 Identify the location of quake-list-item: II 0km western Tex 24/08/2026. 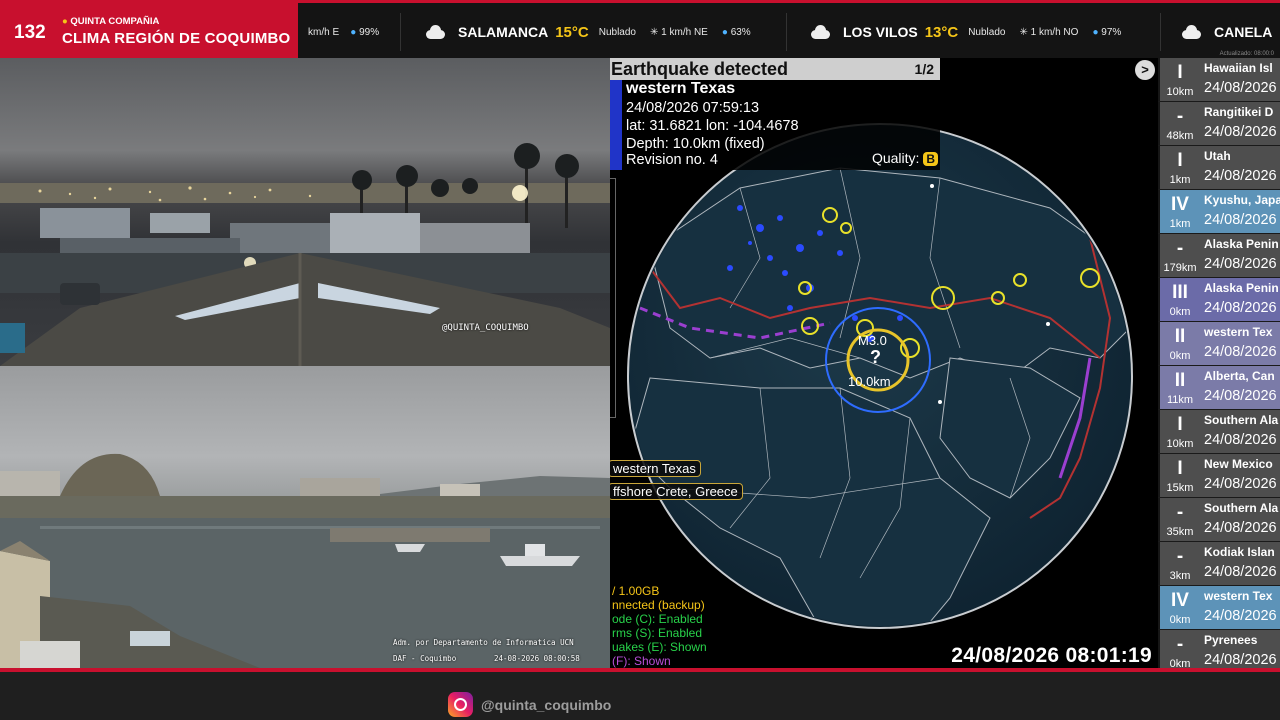
(1219, 344).